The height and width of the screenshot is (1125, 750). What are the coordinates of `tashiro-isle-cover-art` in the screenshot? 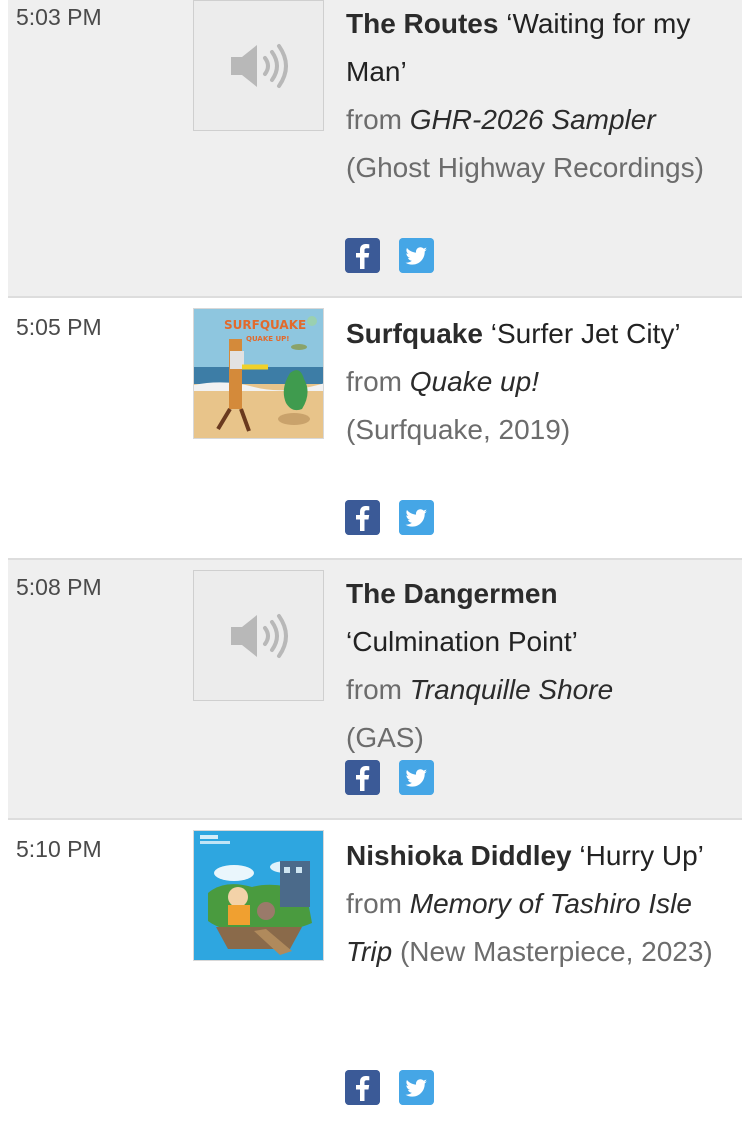 It's located at (258, 895).